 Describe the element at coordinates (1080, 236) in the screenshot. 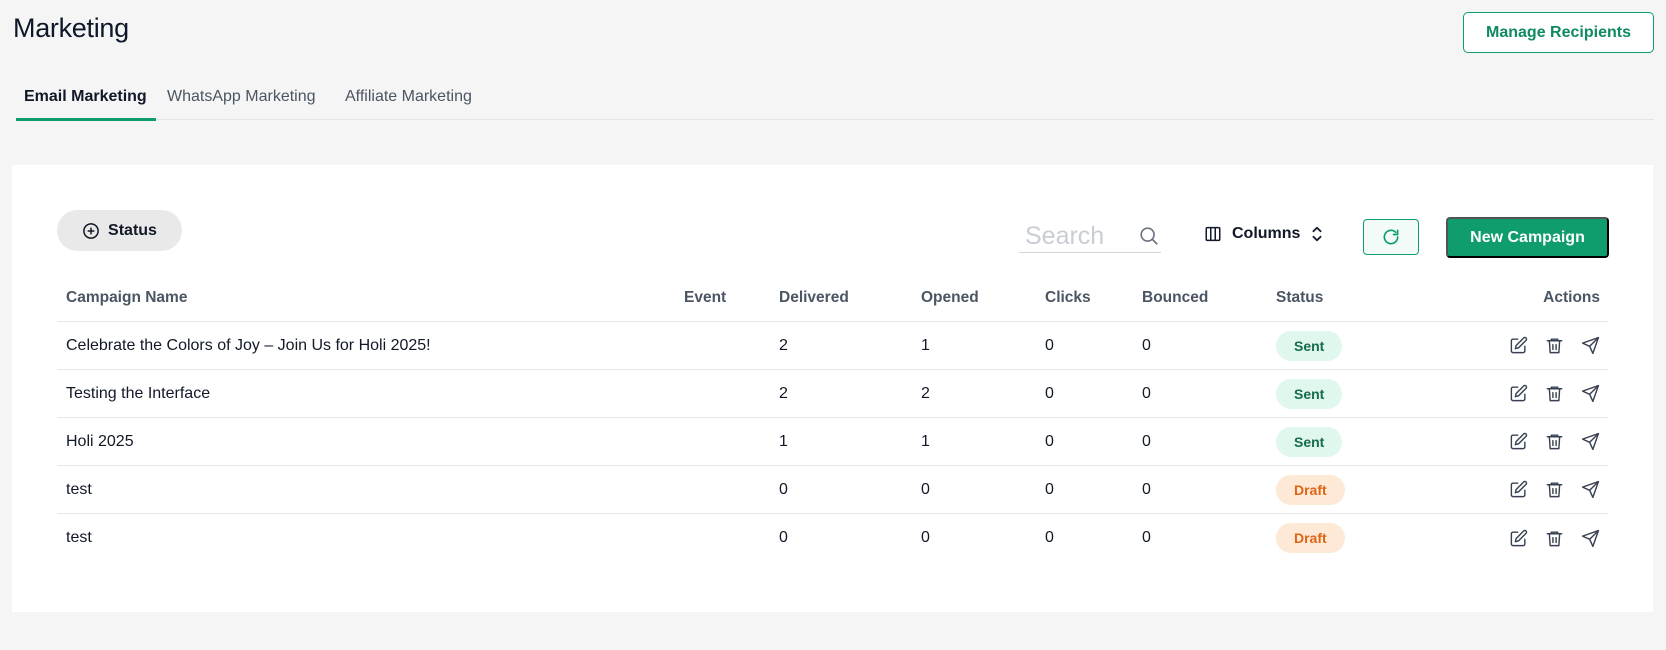

I see `search-input` at that location.